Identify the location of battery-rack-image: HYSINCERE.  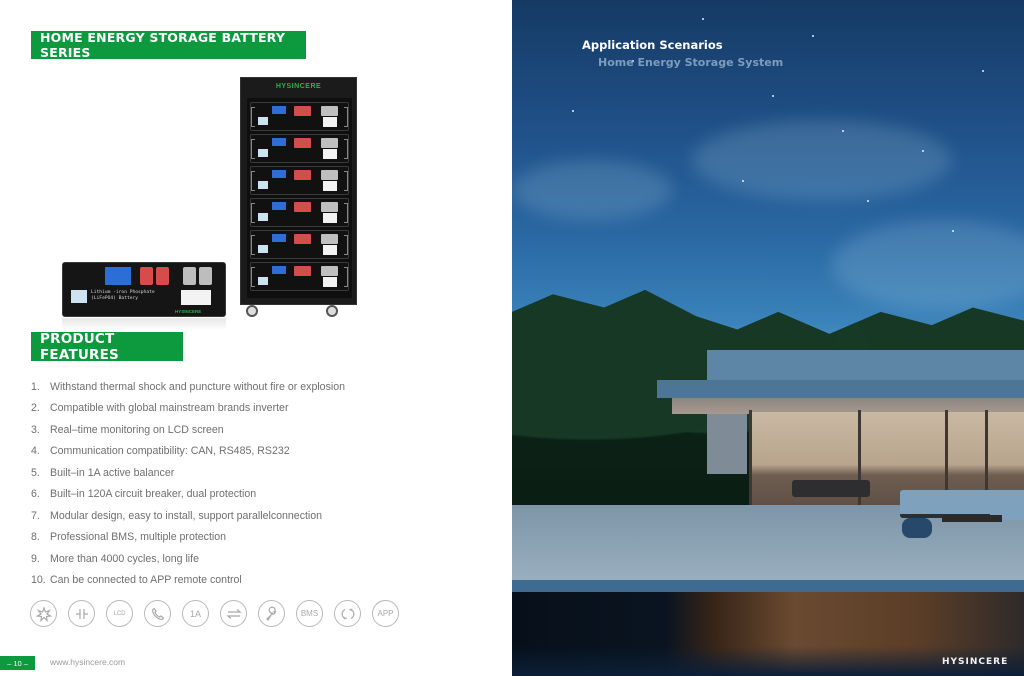
(298, 191).